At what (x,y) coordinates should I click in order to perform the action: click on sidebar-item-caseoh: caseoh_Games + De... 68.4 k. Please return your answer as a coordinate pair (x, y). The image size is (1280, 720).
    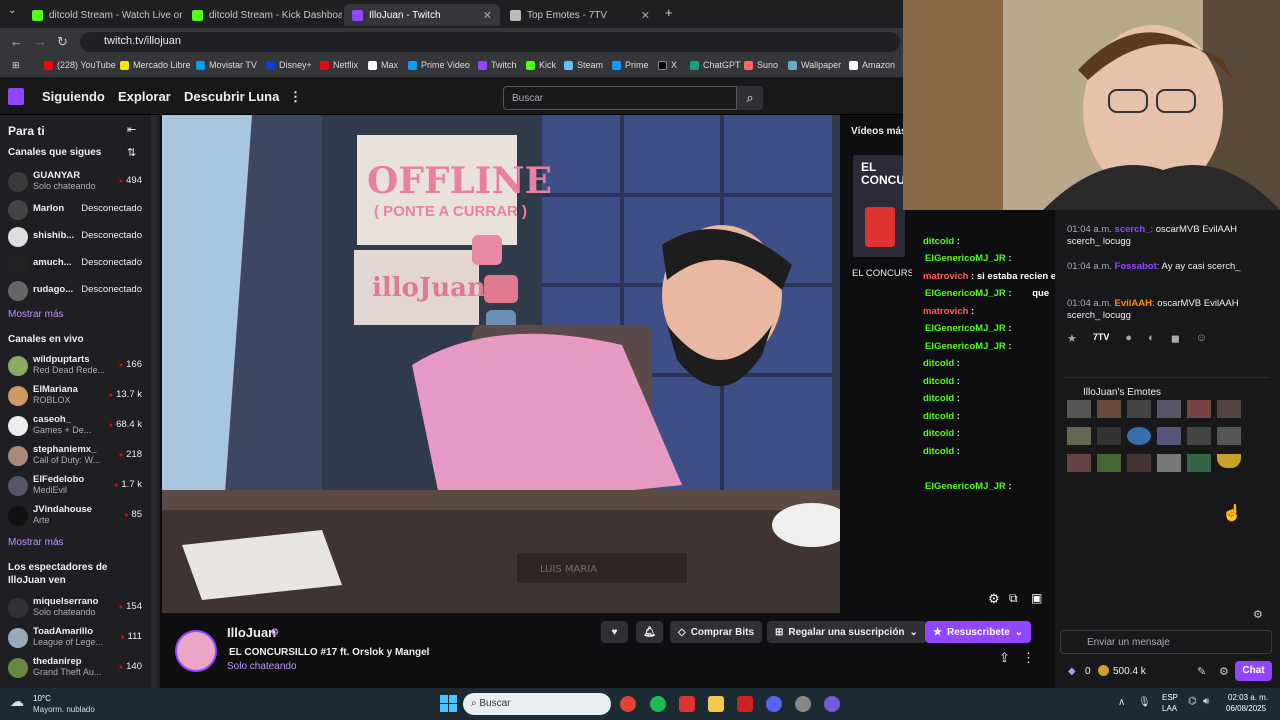
    Looking at the image, I should click on (76, 426).